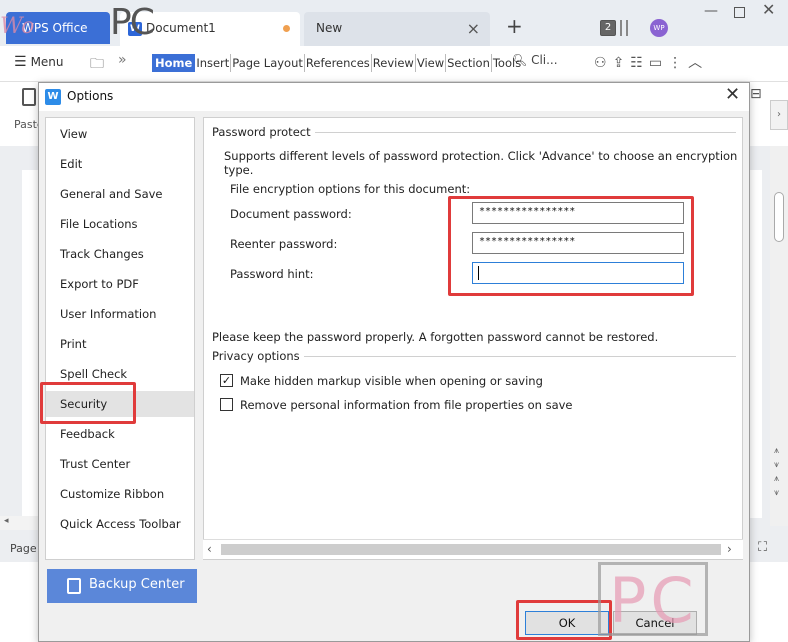 The height and width of the screenshot is (642, 788). I want to click on ribbon-tab-section: Section, so click(469, 63).